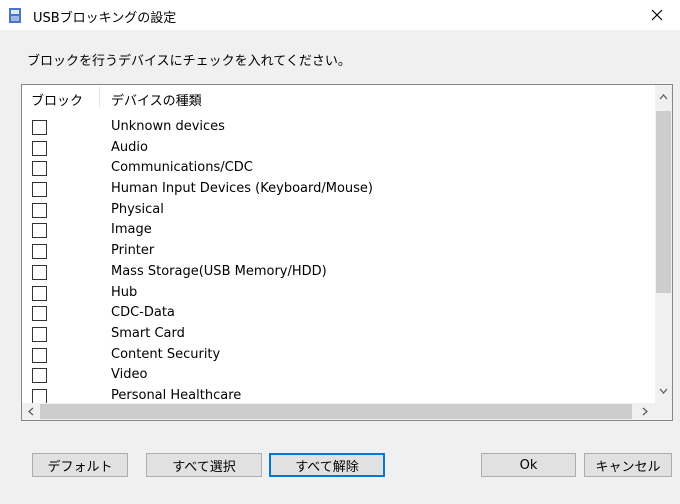 Image resolution: width=680 pixels, height=504 pixels. What do you see at coordinates (663, 391) in the screenshot?
I see `chevron-down-icon` at bounding box center [663, 391].